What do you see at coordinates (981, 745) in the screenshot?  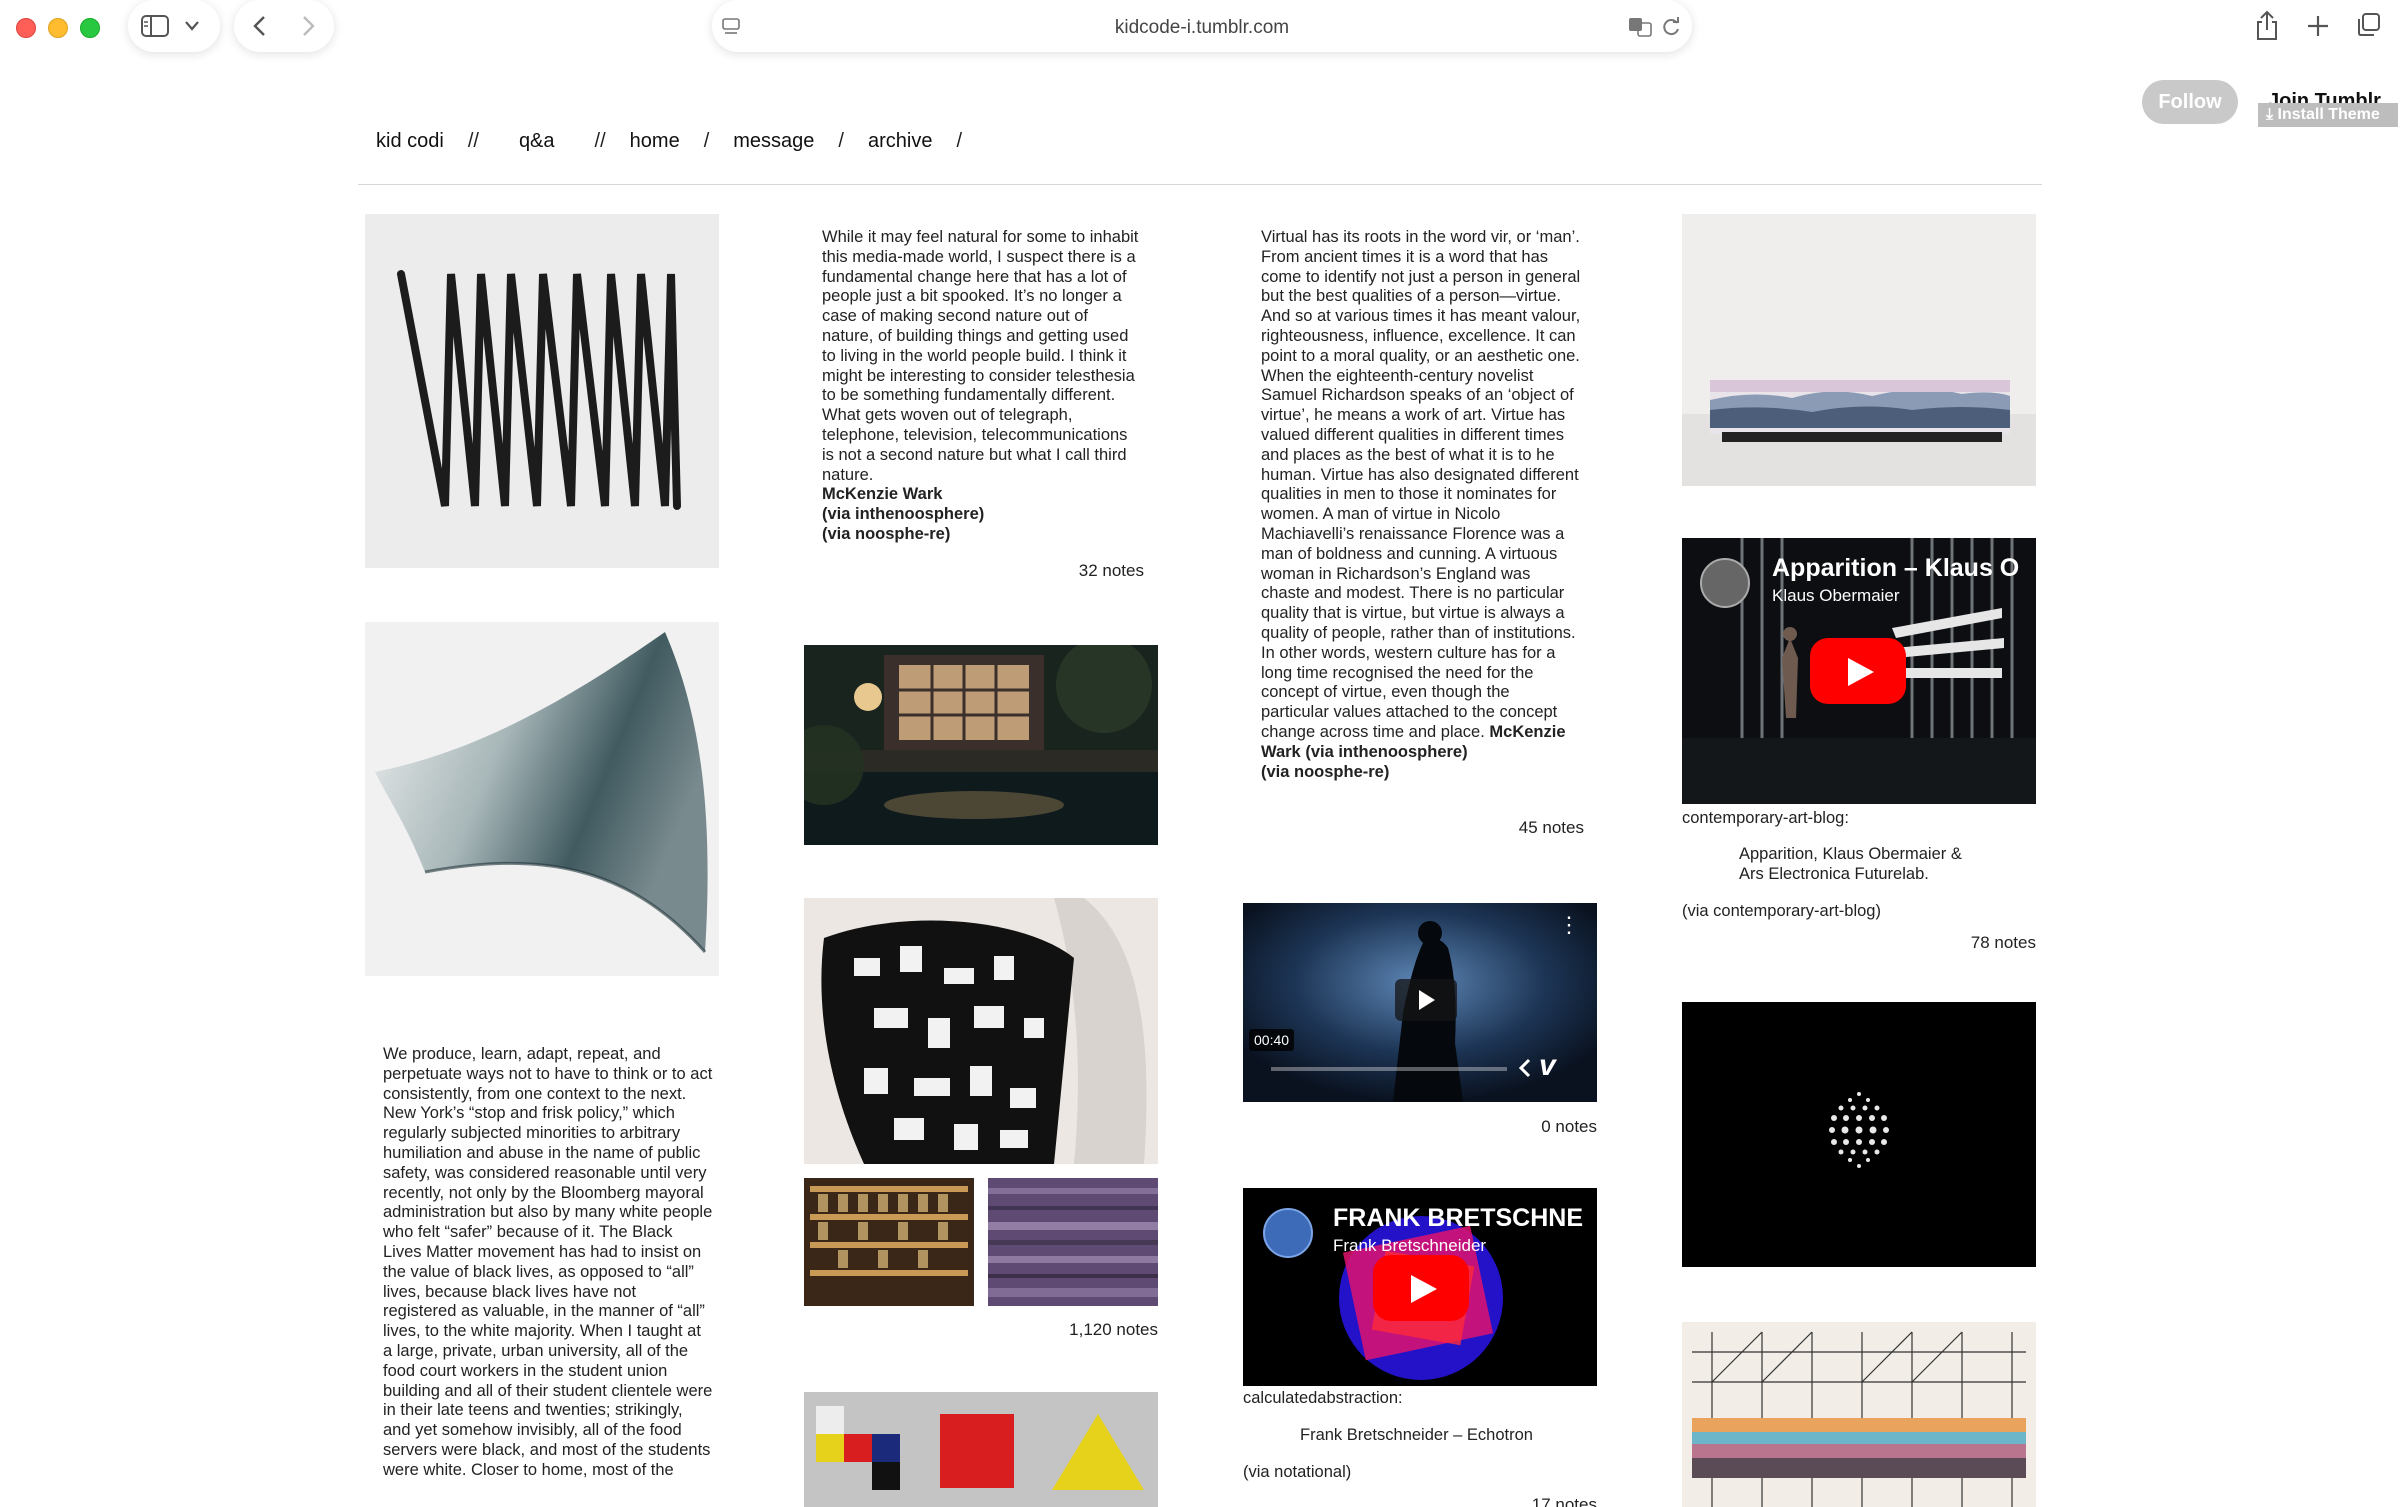 I see `night-house-image` at bounding box center [981, 745].